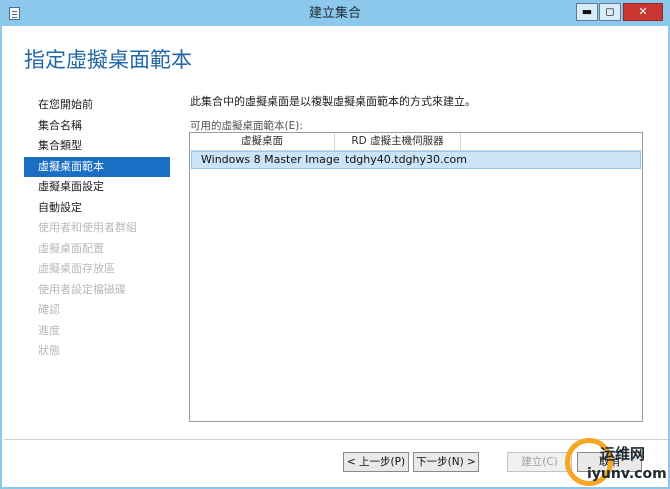 Image resolution: width=670 pixels, height=489 pixels. Describe the element at coordinates (270, 159) in the screenshot. I see `row-desktop-name: Windows 8 Master Image` at that location.